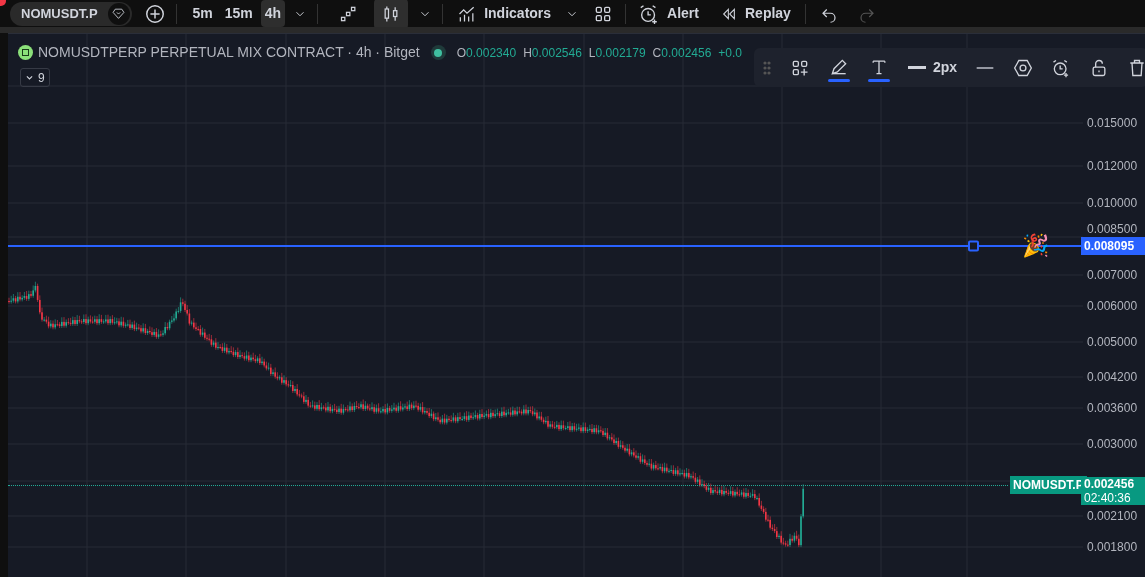  Describe the element at coordinates (1112, 377) in the screenshot. I see `price-axis-label: 0.004200` at that location.